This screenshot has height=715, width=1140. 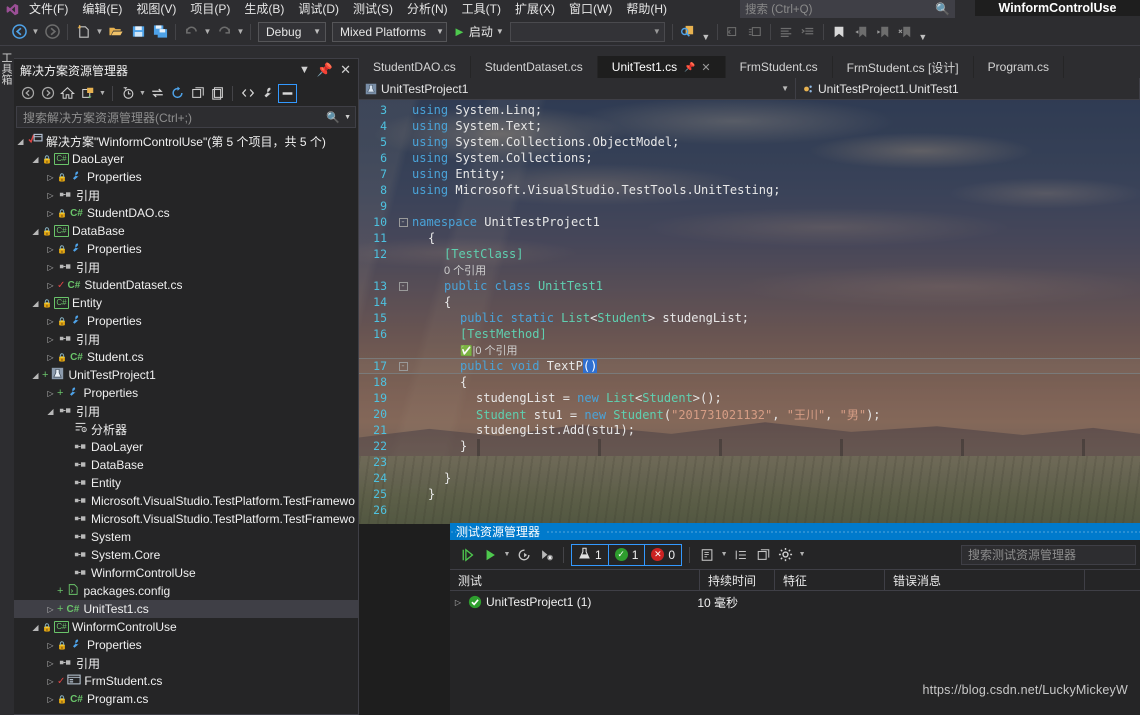 What do you see at coordinates (646, 9) in the screenshot?
I see `menu-help: 帮助(H)` at bounding box center [646, 9].